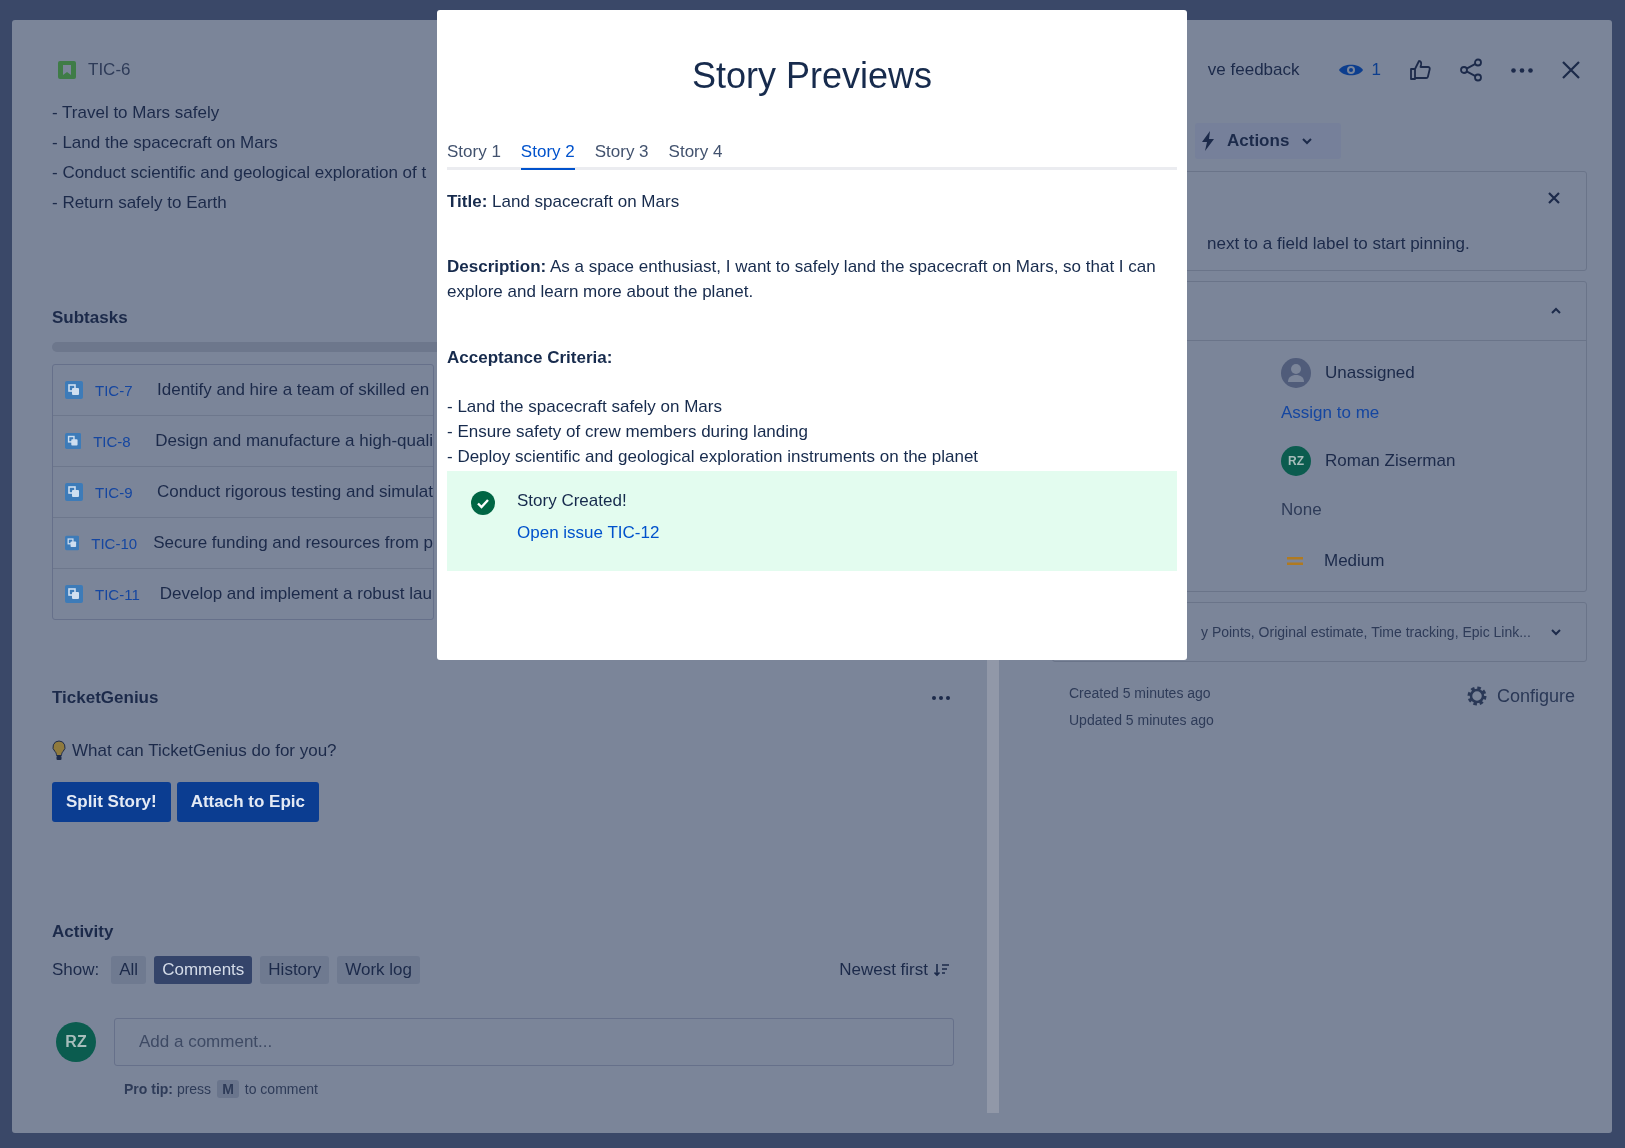  Describe the element at coordinates (136, 113) in the screenshot. I see `description-line: - Travel to Mars safely` at that location.